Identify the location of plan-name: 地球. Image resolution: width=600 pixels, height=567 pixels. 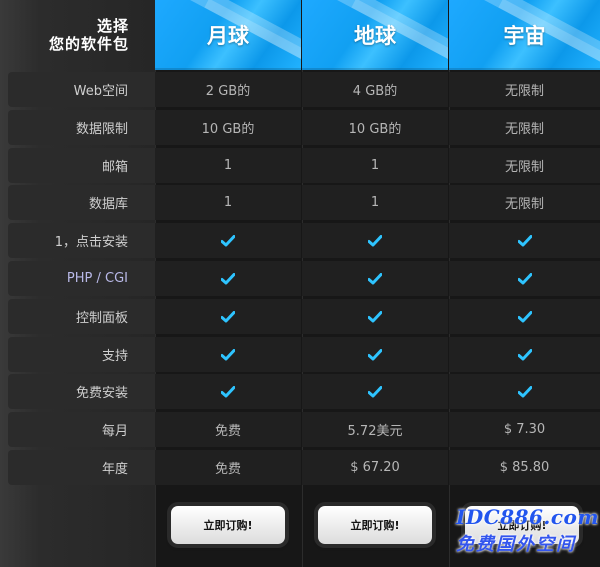
(375, 35).